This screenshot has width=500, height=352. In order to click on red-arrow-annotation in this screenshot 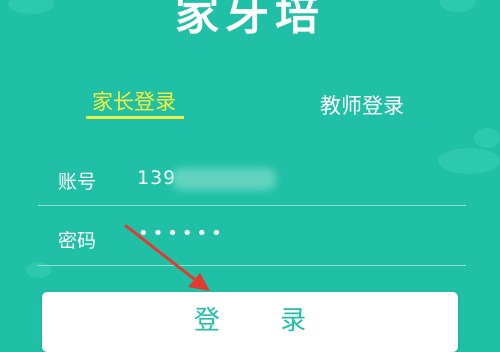, I will do `click(167, 257)`.